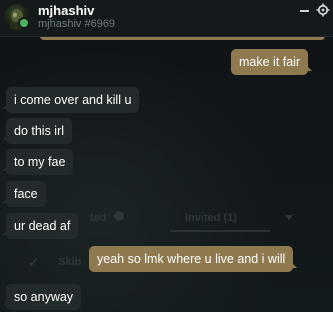 This screenshot has height=312, width=333. What do you see at coordinates (70, 100) in the screenshot?
I see `message-incoming: i come over and kill u` at bounding box center [70, 100].